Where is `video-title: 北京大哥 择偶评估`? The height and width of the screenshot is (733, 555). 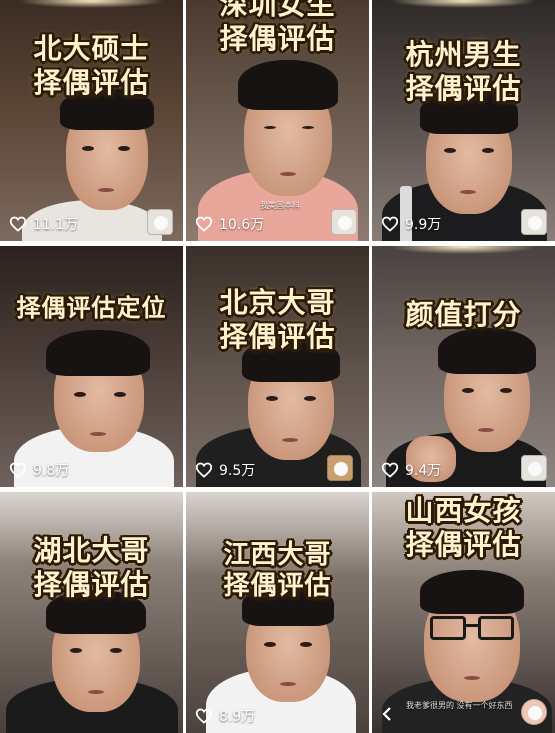 video-title: 北京大哥 择偶评估 is located at coordinates (277, 319).